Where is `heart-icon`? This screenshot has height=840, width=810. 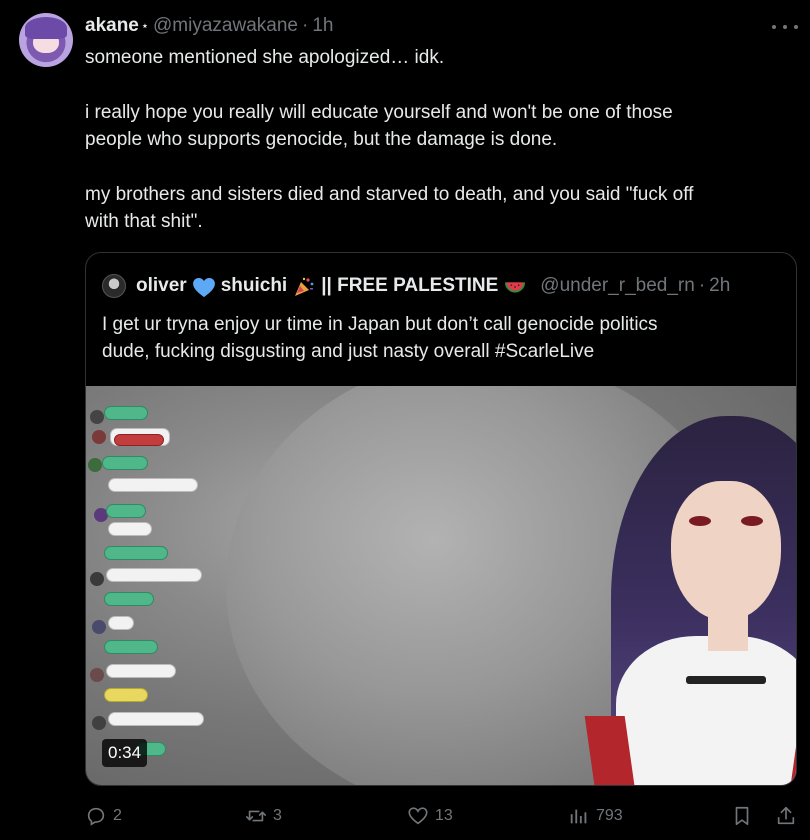 heart-icon is located at coordinates (418, 816).